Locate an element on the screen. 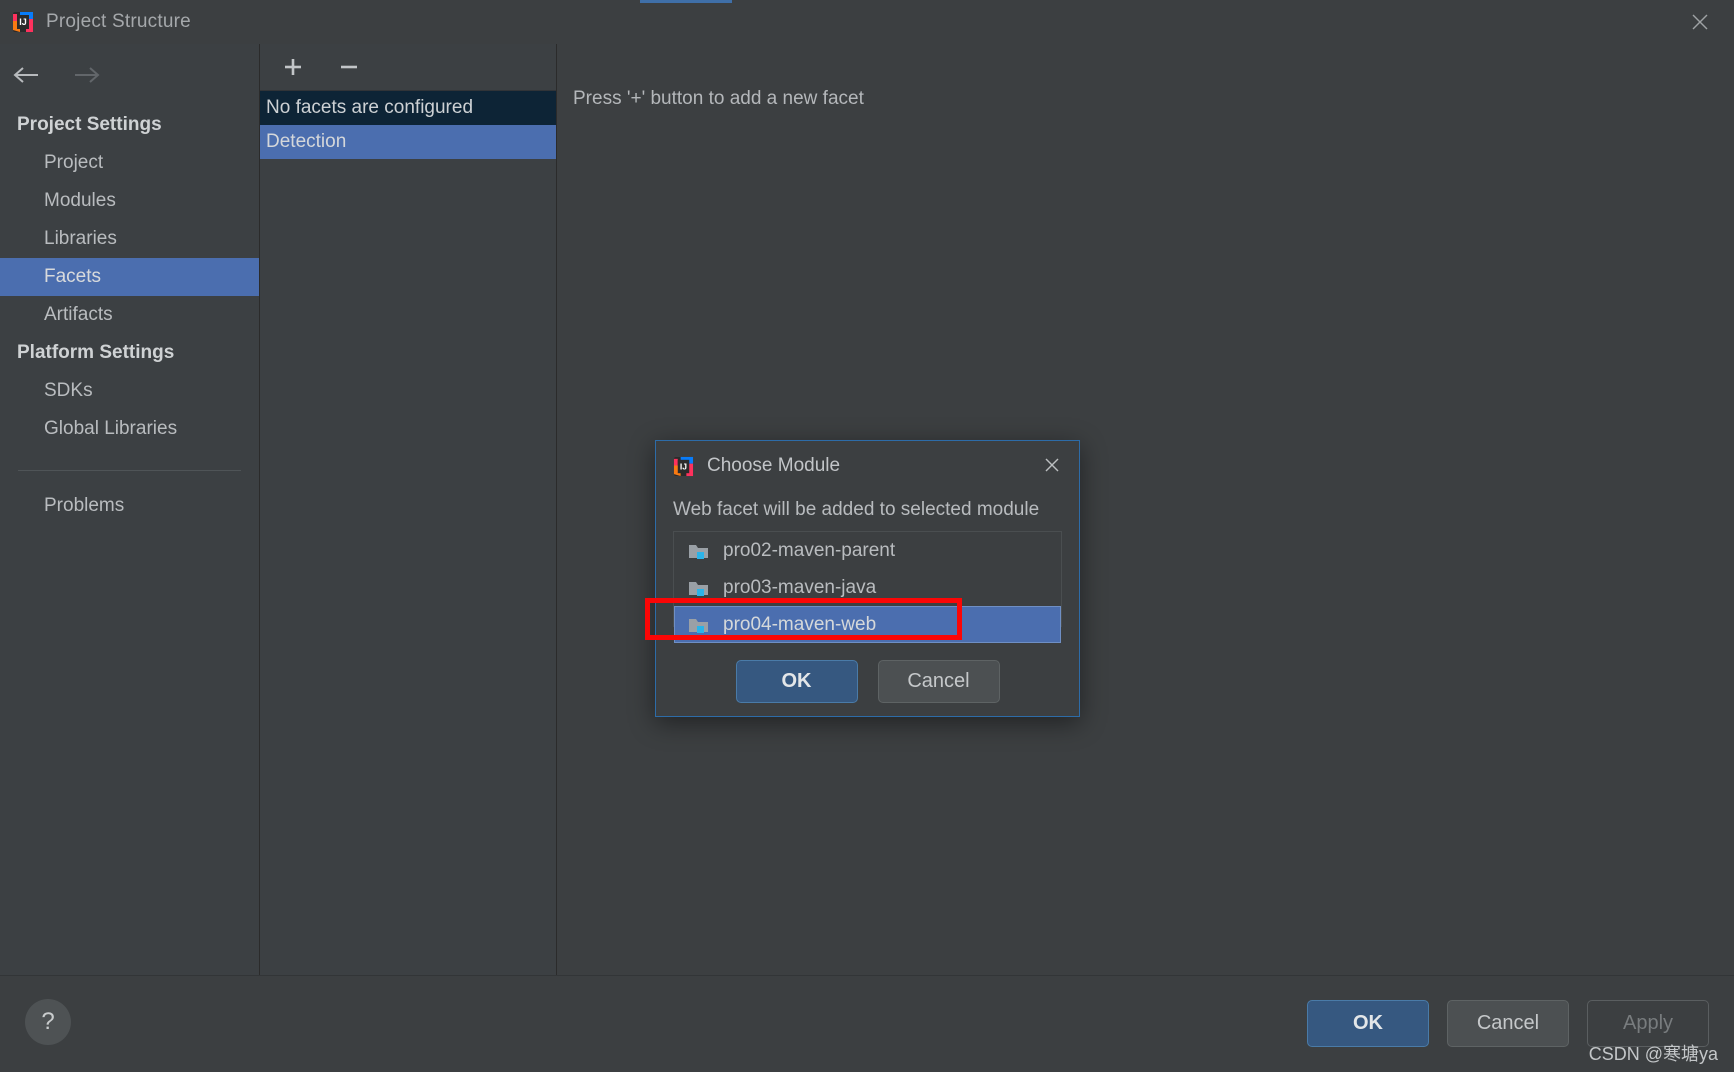  sidebar-item-global-libraries: Global Libraries is located at coordinates (129, 429).